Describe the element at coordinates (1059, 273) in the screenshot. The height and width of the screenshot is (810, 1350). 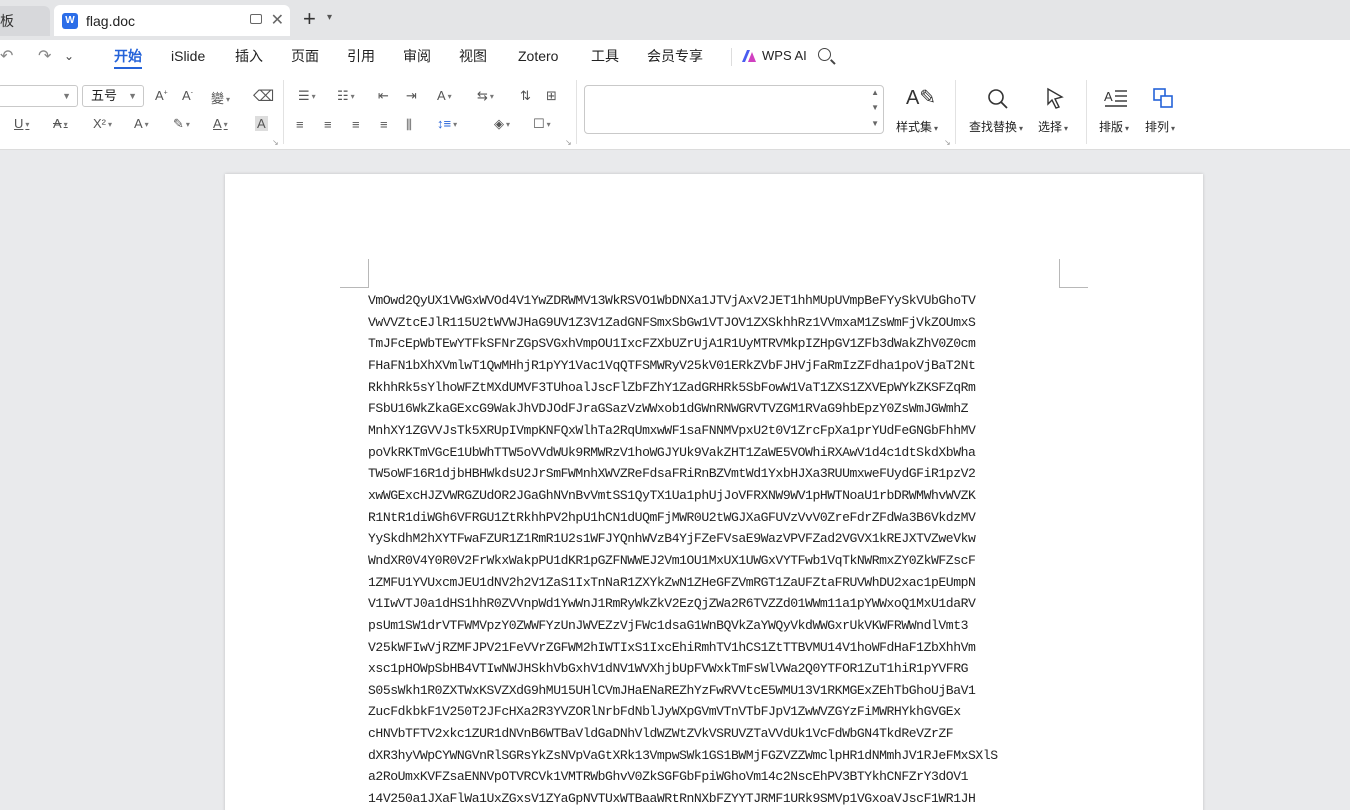
I see `crop-mark-right` at that location.